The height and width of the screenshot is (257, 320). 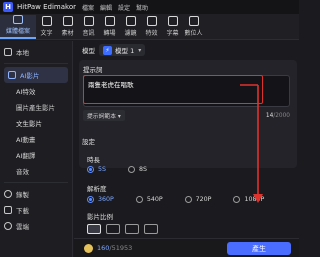 I want to click on sidebar-item-ai-translate: AI翻譯, so click(x=36, y=155).